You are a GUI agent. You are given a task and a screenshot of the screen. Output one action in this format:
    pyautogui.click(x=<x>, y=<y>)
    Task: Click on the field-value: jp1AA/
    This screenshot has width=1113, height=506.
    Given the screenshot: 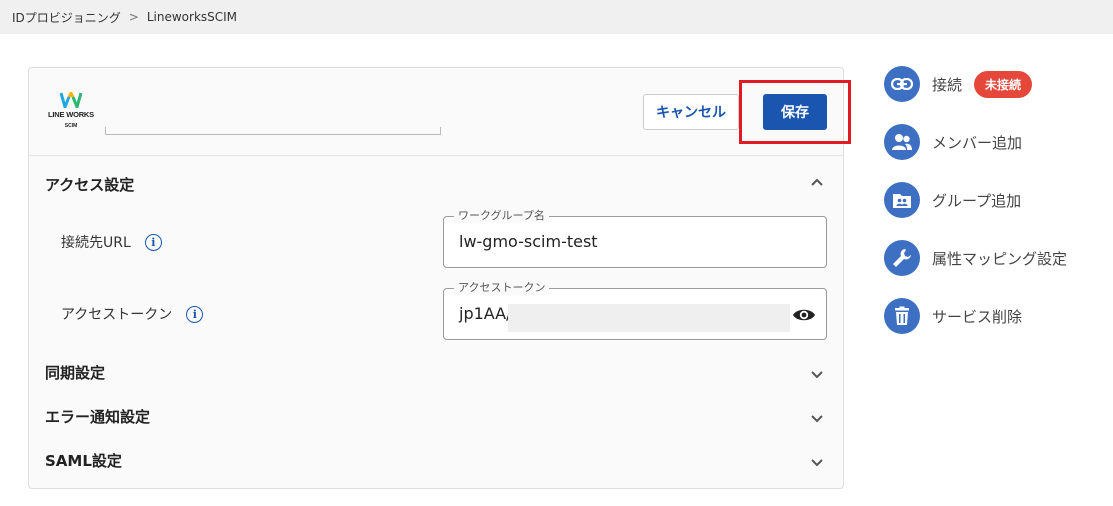 What is the action you would take?
    pyautogui.click(x=485, y=313)
    